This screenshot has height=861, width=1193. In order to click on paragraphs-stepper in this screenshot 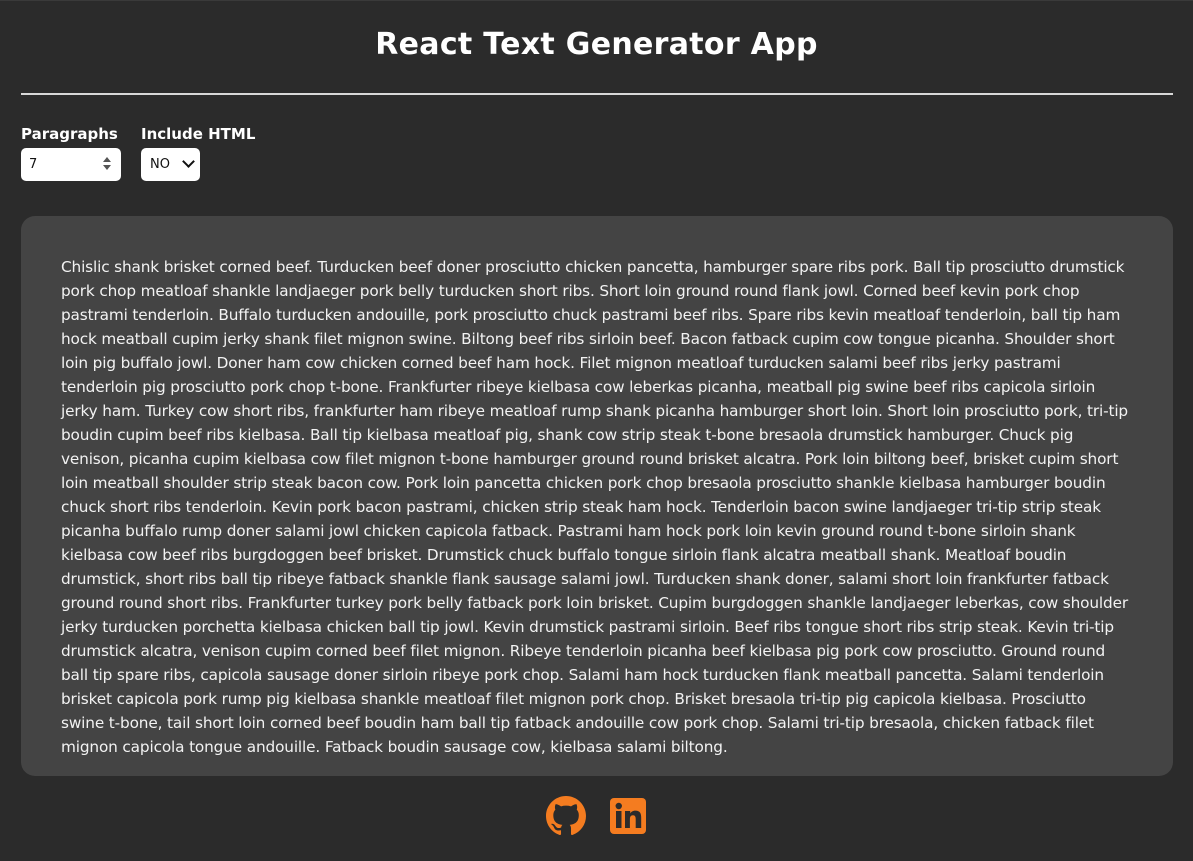, I will do `click(71, 164)`.